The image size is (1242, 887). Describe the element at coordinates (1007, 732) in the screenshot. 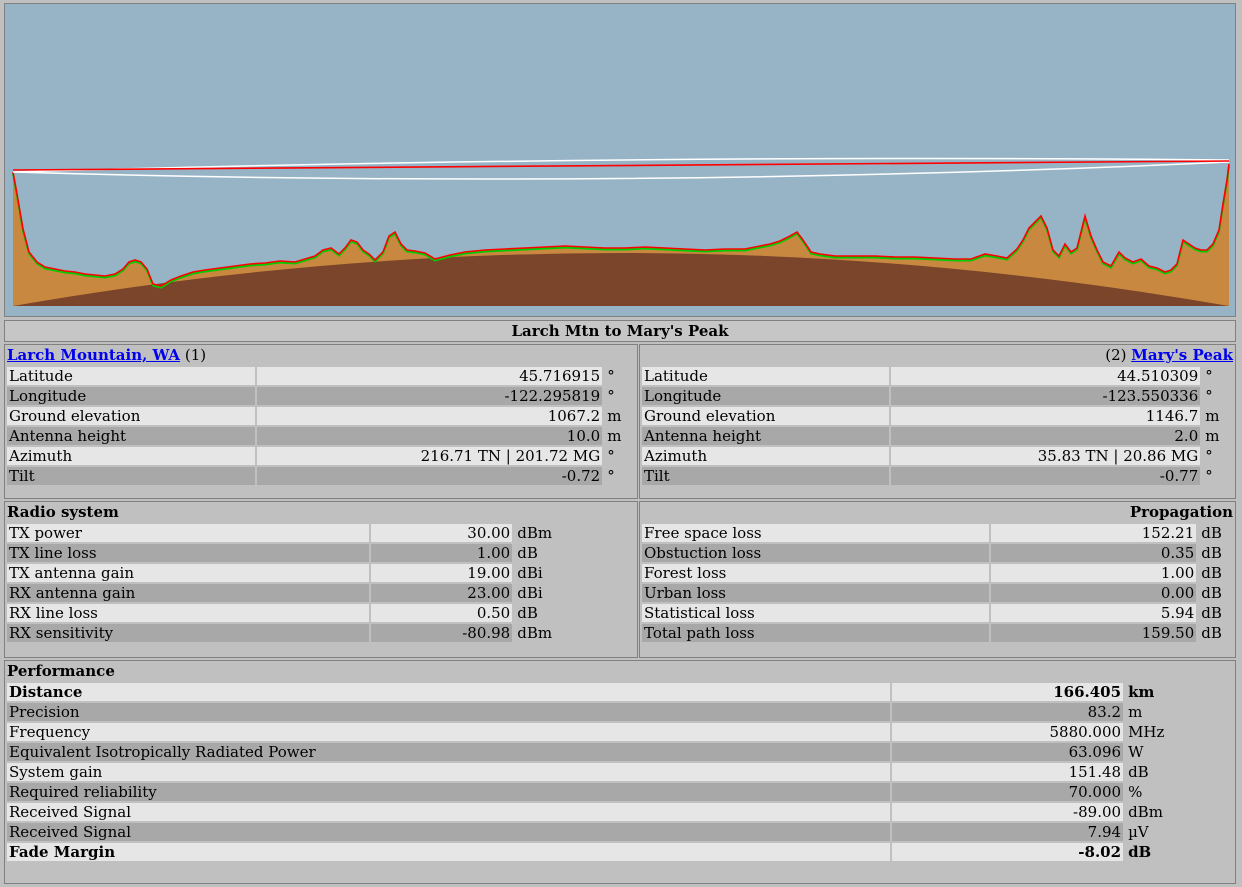

I see `row-value: 5880.000` at that location.